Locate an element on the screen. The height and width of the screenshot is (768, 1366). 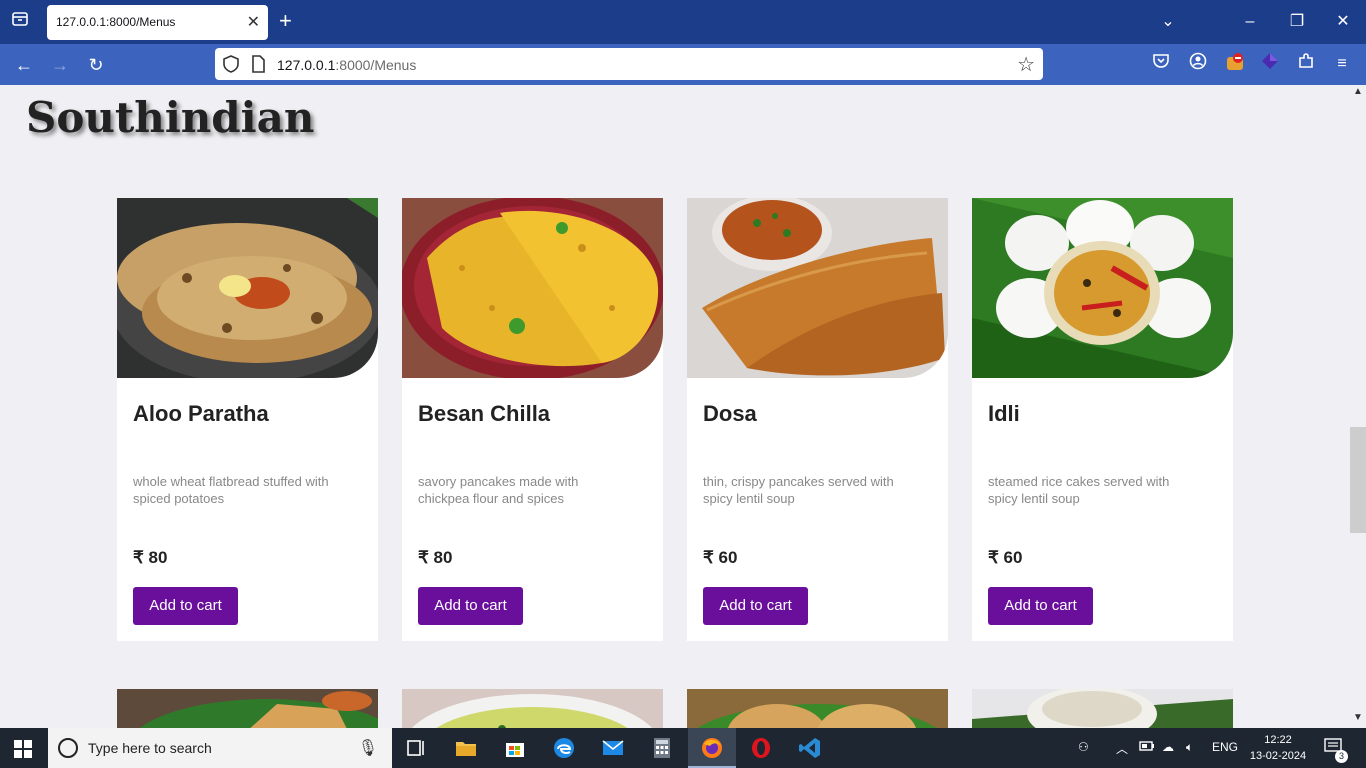
scroll-down-icon: ▼ is located at coordinates (1358, 719).